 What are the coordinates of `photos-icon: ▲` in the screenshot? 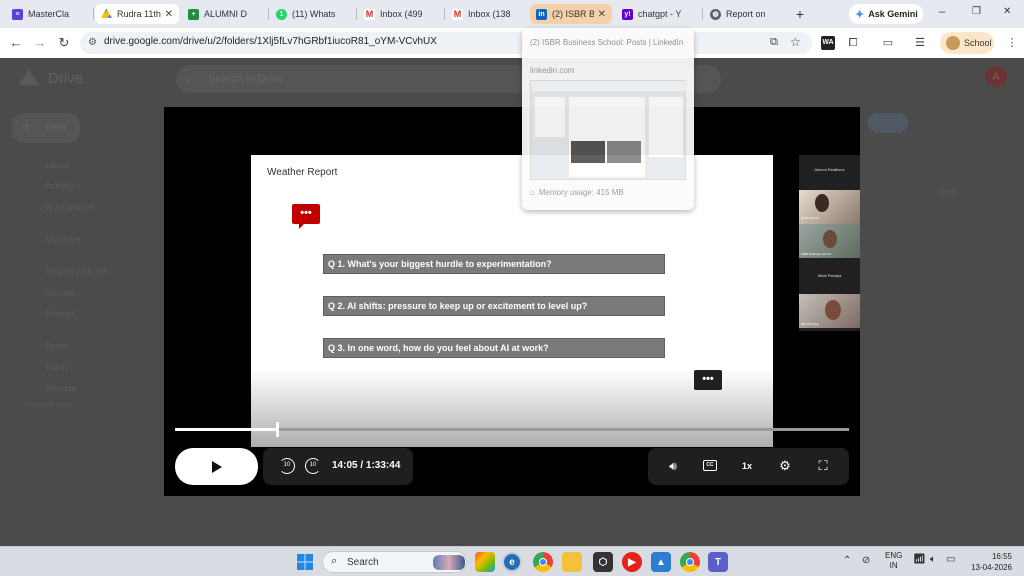 It's located at (661, 562).